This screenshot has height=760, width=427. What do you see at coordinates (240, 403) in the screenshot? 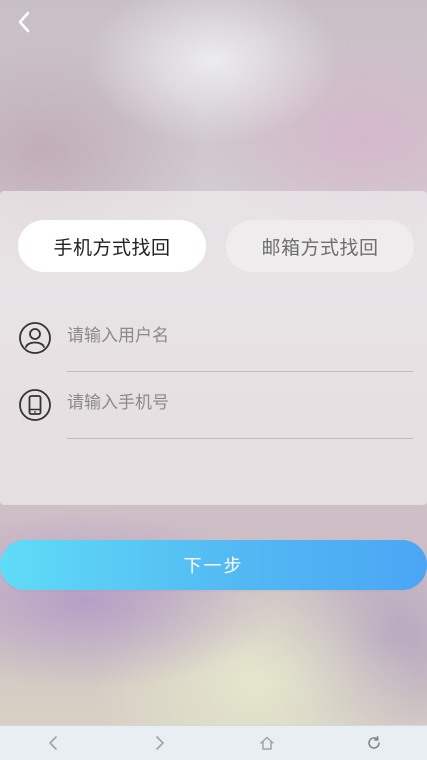
I see `phone-input` at bounding box center [240, 403].